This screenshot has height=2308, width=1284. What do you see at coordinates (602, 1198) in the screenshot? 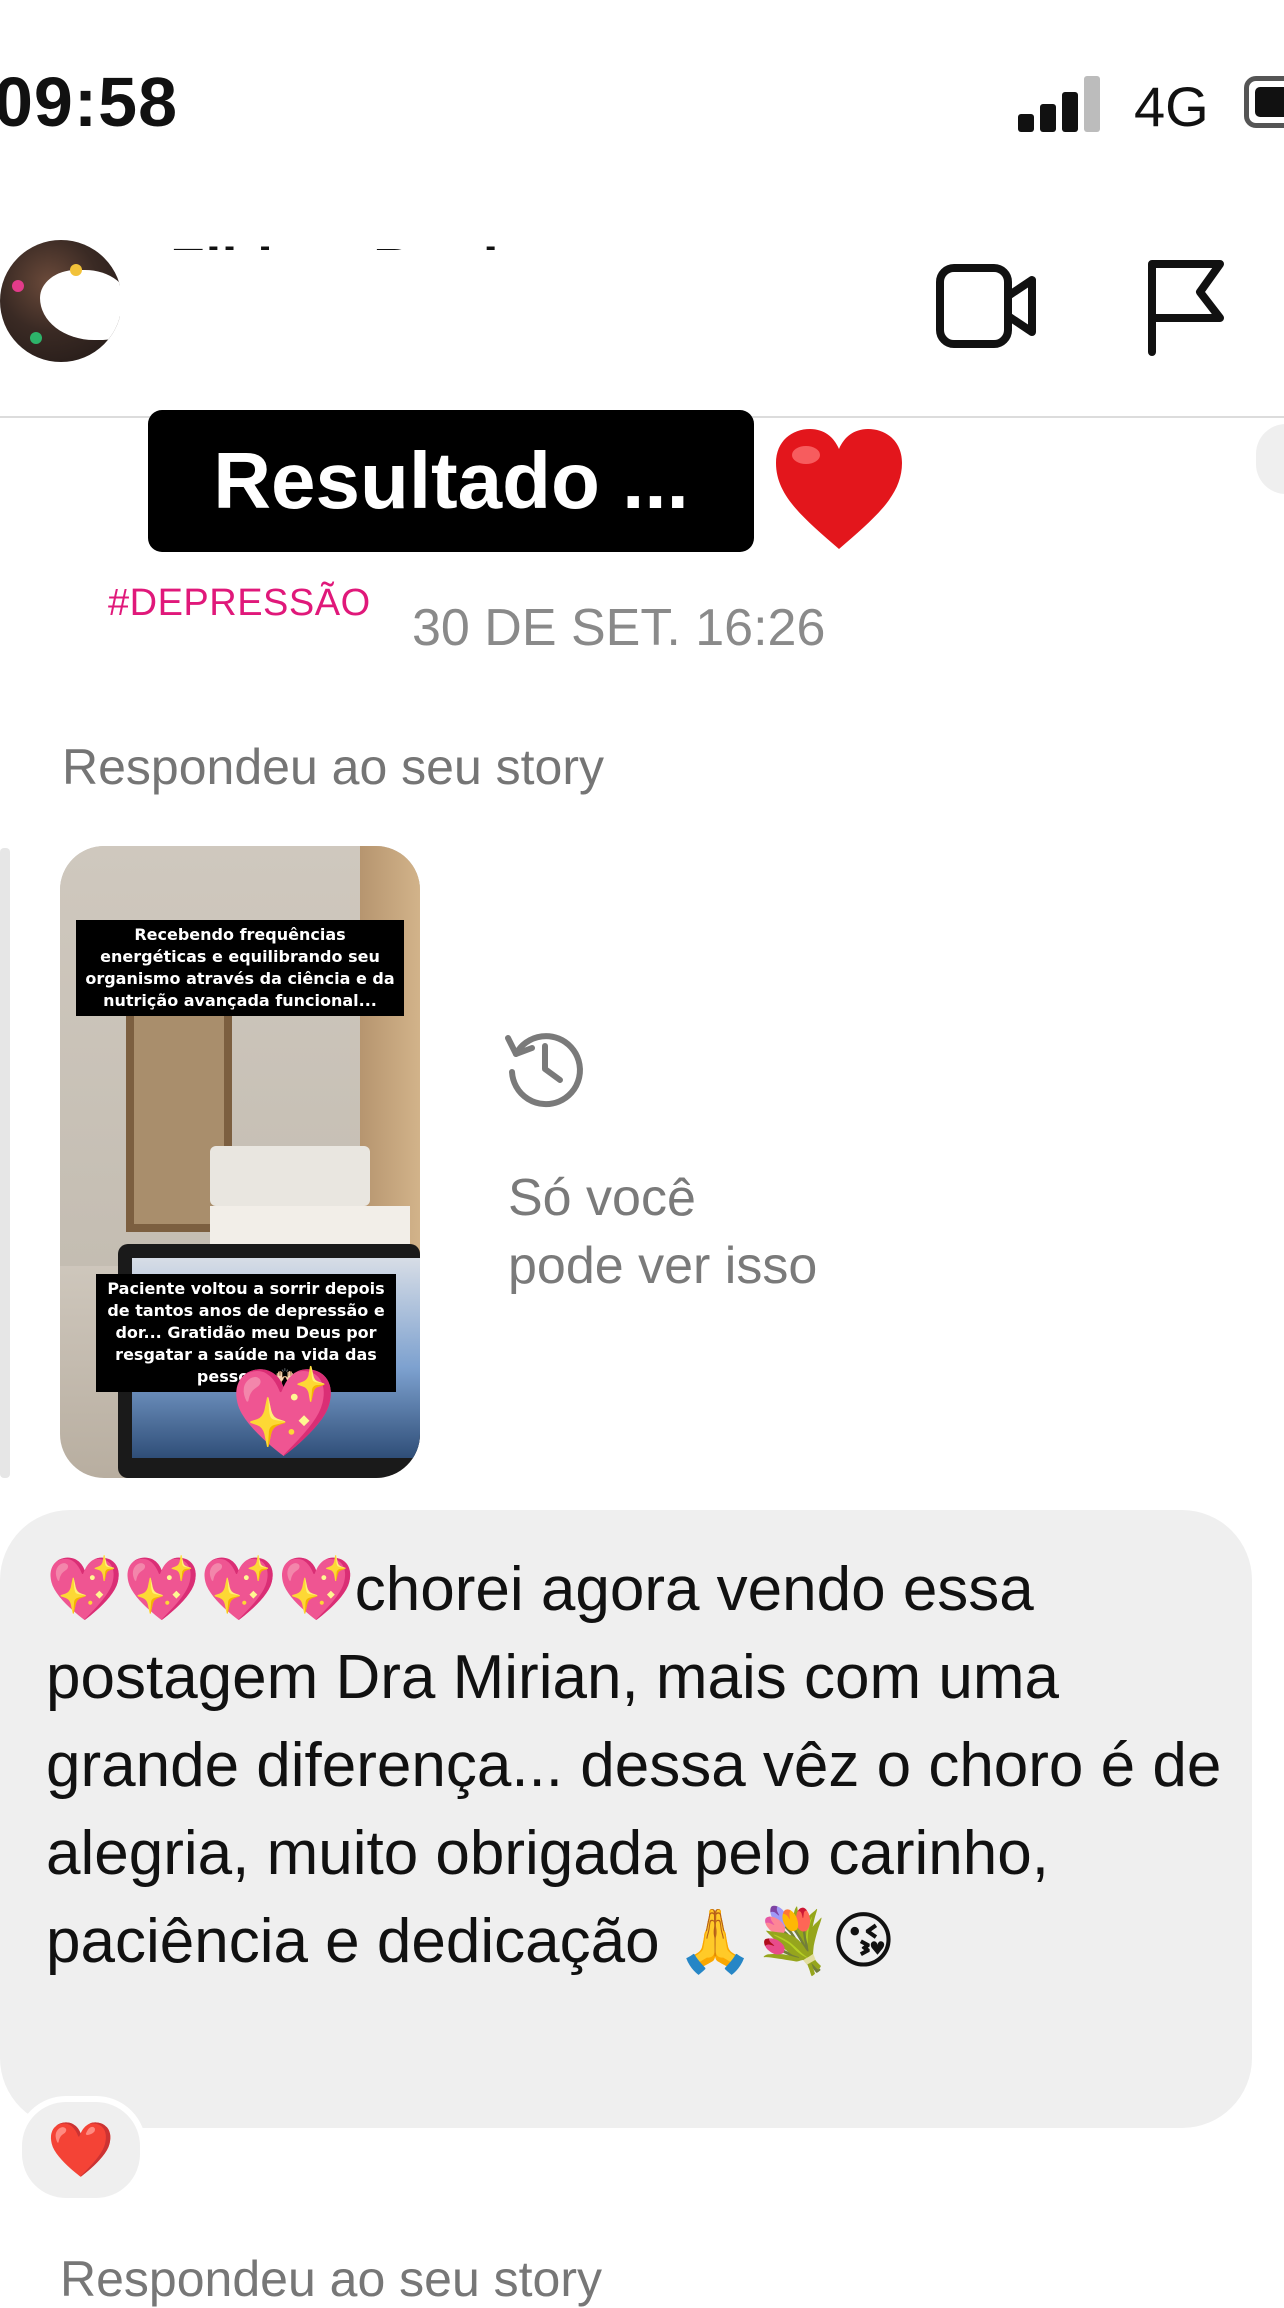
I see `only-you-line1: Só você` at bounding box center [602, 1198].